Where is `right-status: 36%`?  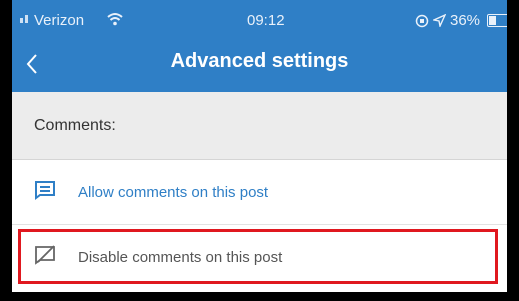
right-status: 36% is located at coordinates (461, 20).